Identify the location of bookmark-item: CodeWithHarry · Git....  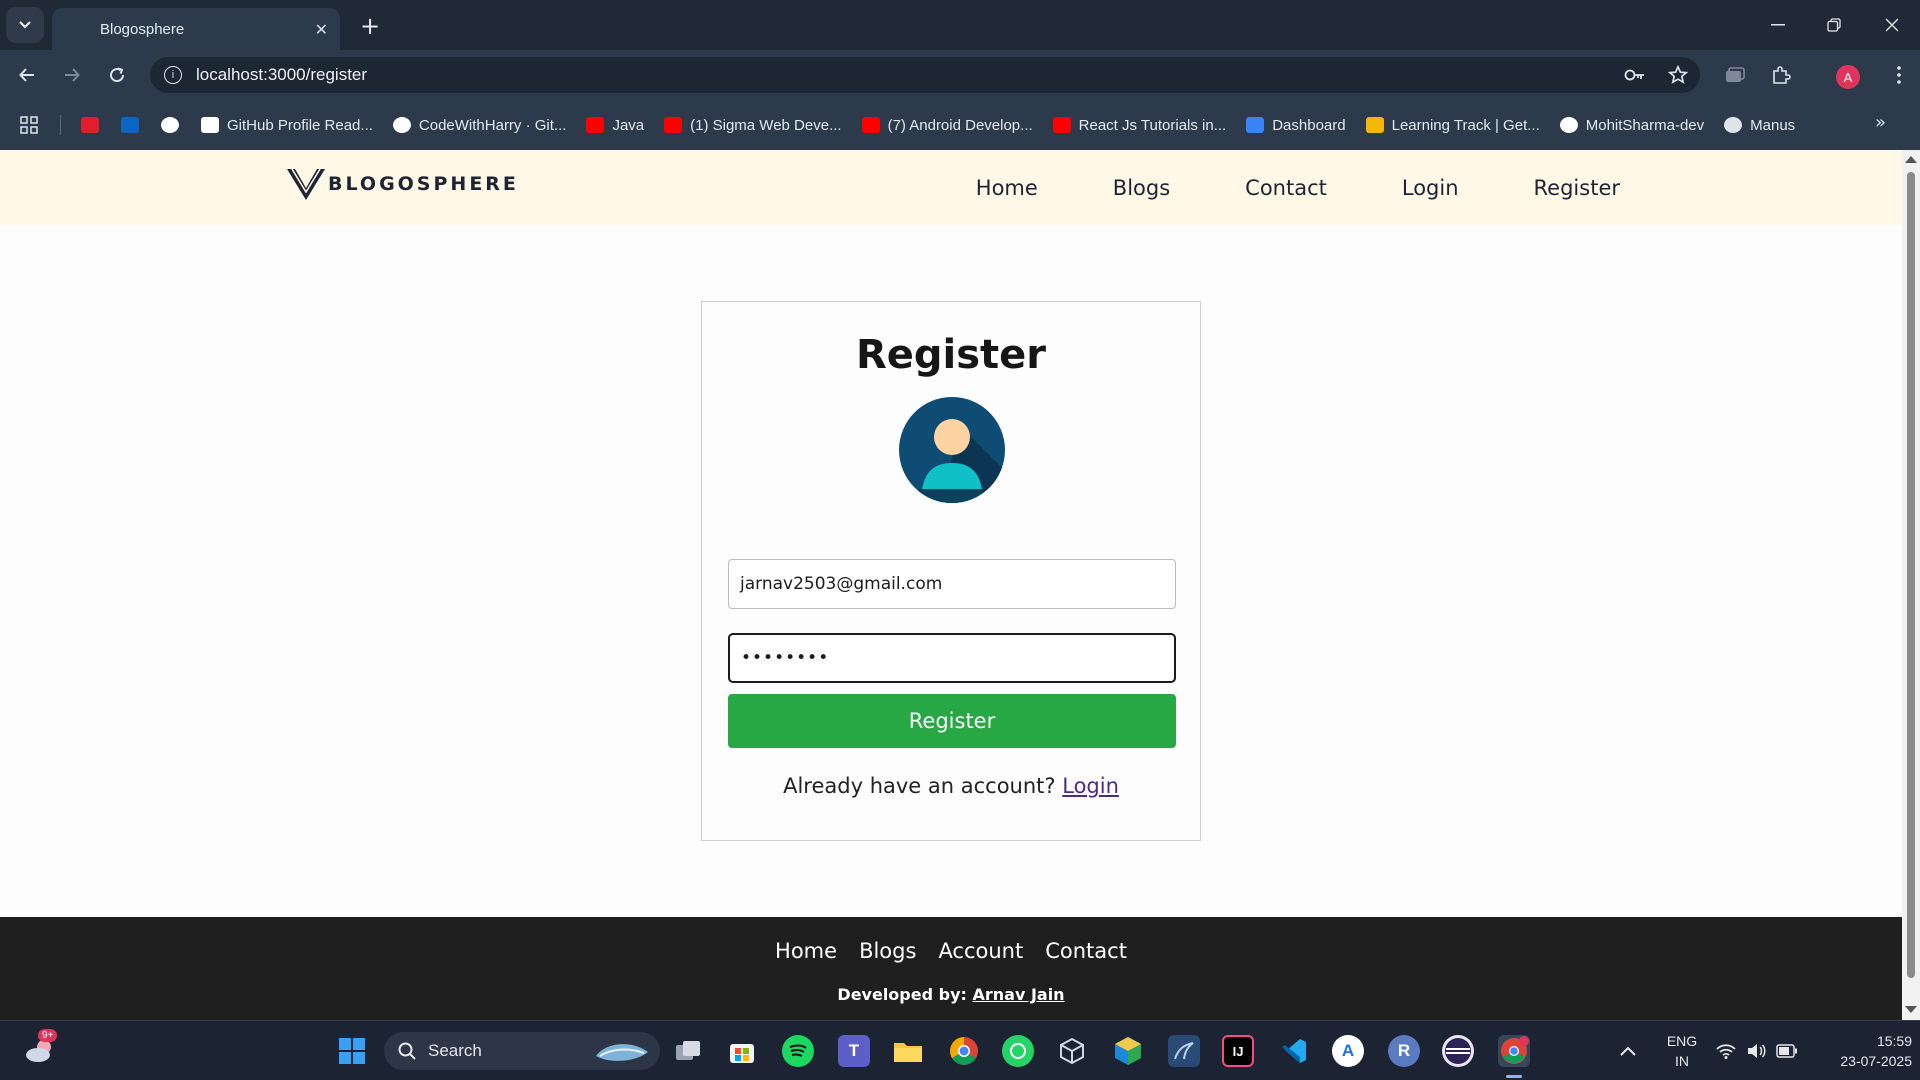
(479, 125).